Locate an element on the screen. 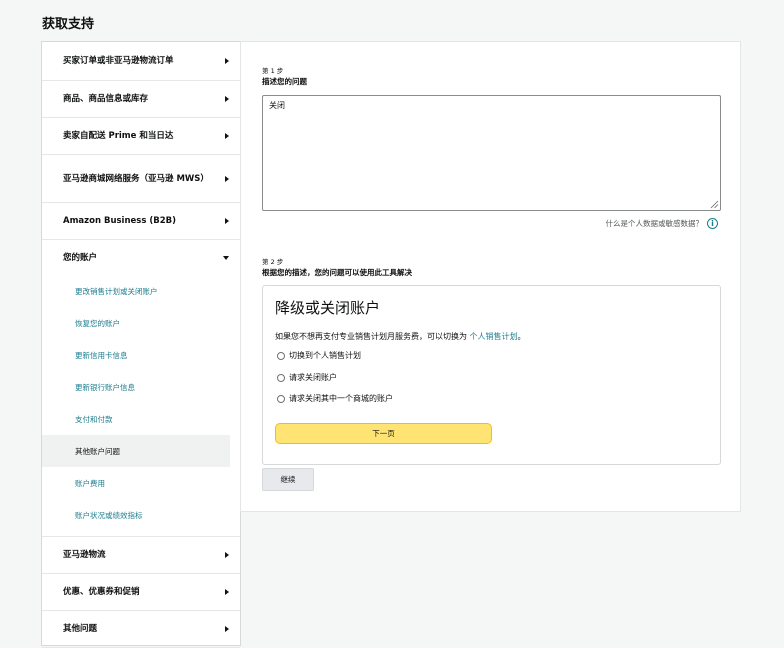  sidebar-subitem-restore-account: 恢复您的账户 is located at coordinates (136, 323).